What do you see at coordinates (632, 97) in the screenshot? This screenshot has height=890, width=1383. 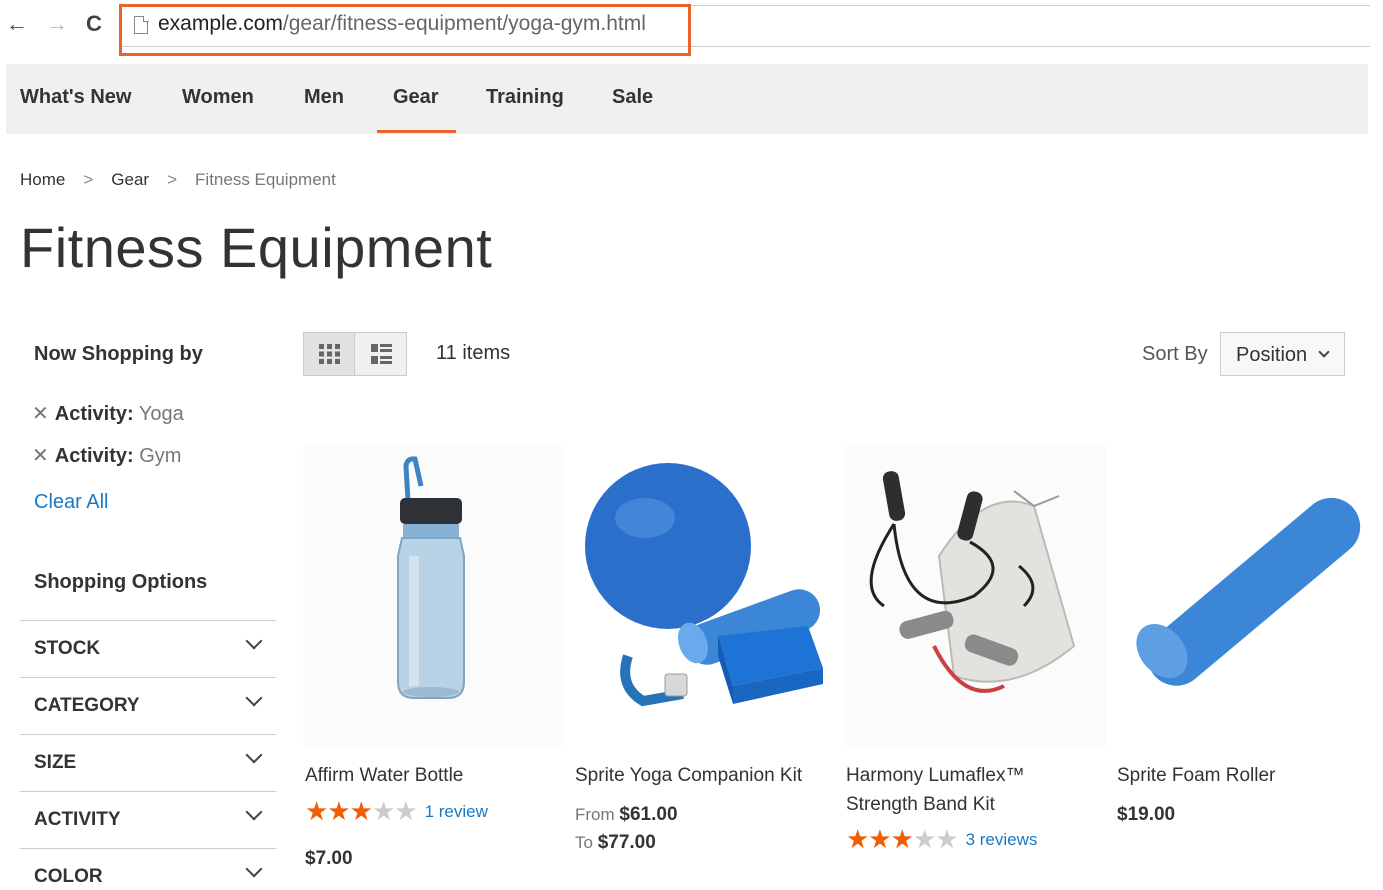 I see `nav-item-sale: Sale` at bounding box center [632, 97].